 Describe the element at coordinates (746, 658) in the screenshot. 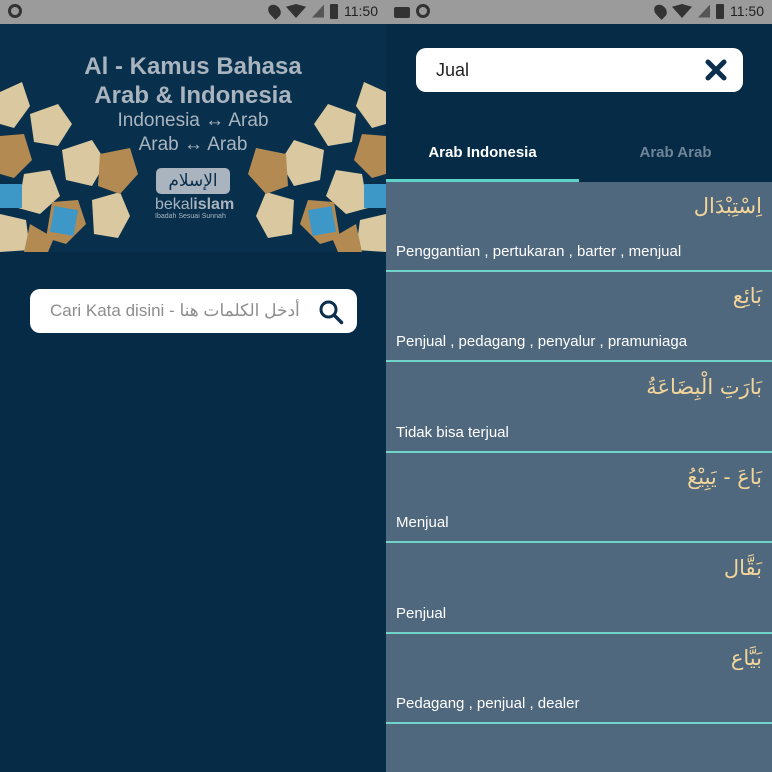

I see `arabic-word: بَيَّاع` at that location.